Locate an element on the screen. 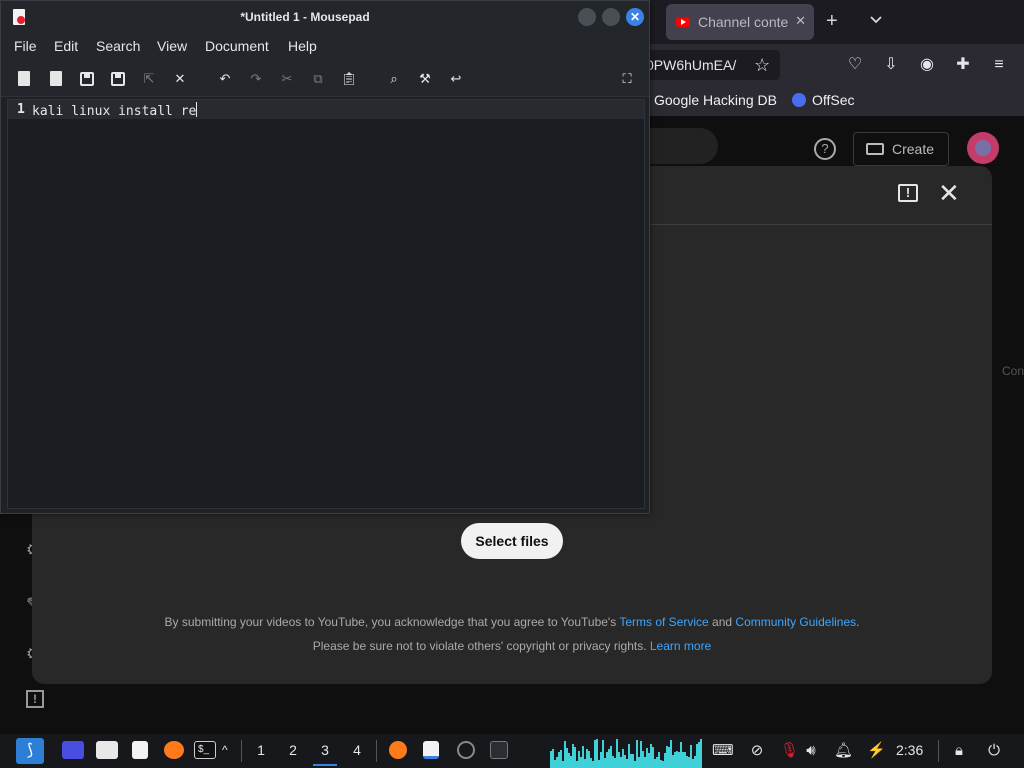  pocket-icon: ♡ is located at coordinates (855, 65).